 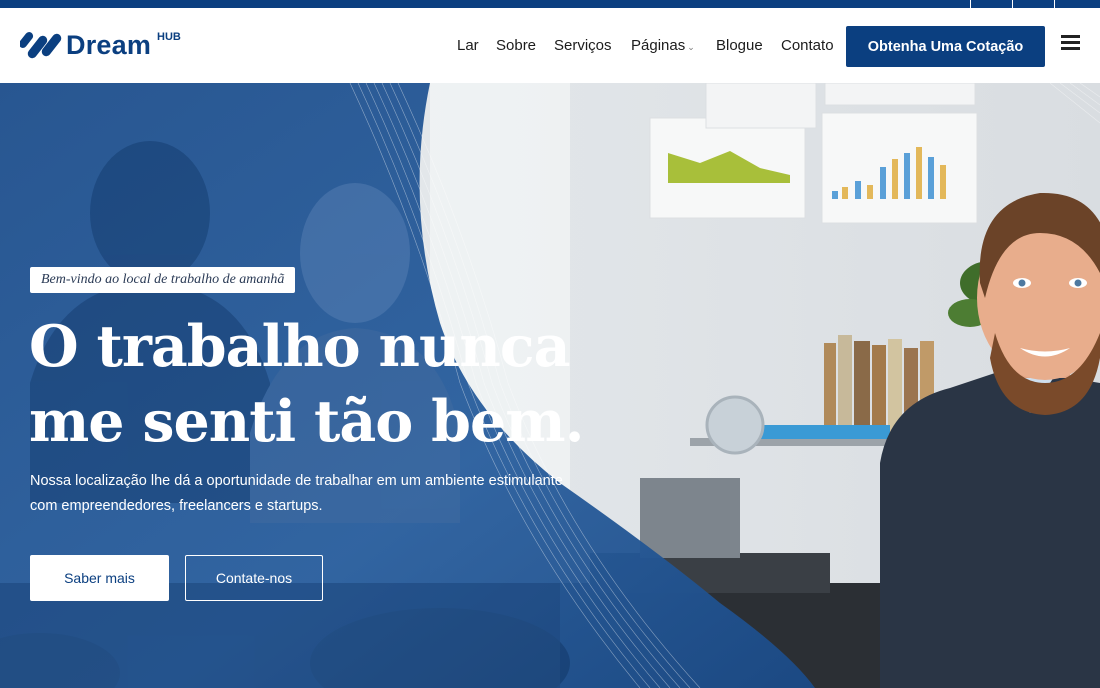 I want to click on logo: Dream HUB, so click(x=100, y=45).